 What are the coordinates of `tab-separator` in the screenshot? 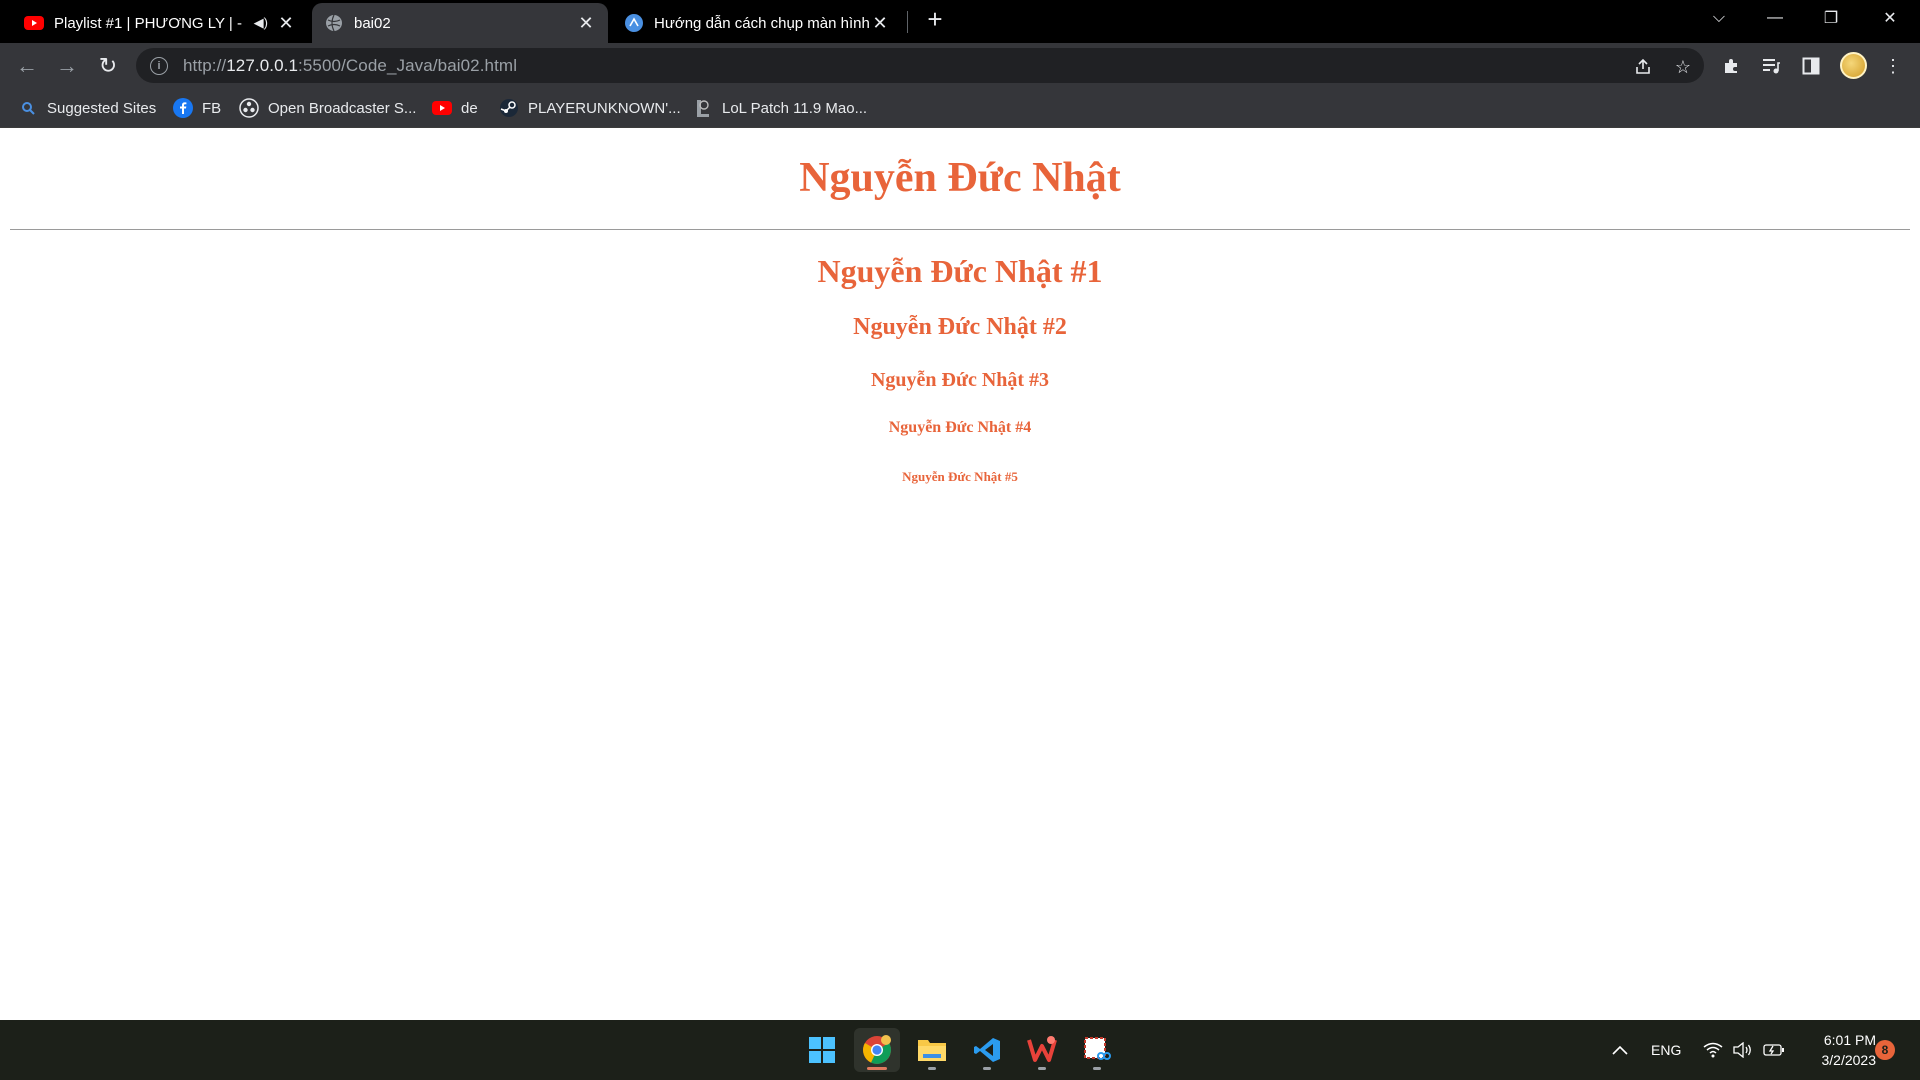 It's located at (907, 22).